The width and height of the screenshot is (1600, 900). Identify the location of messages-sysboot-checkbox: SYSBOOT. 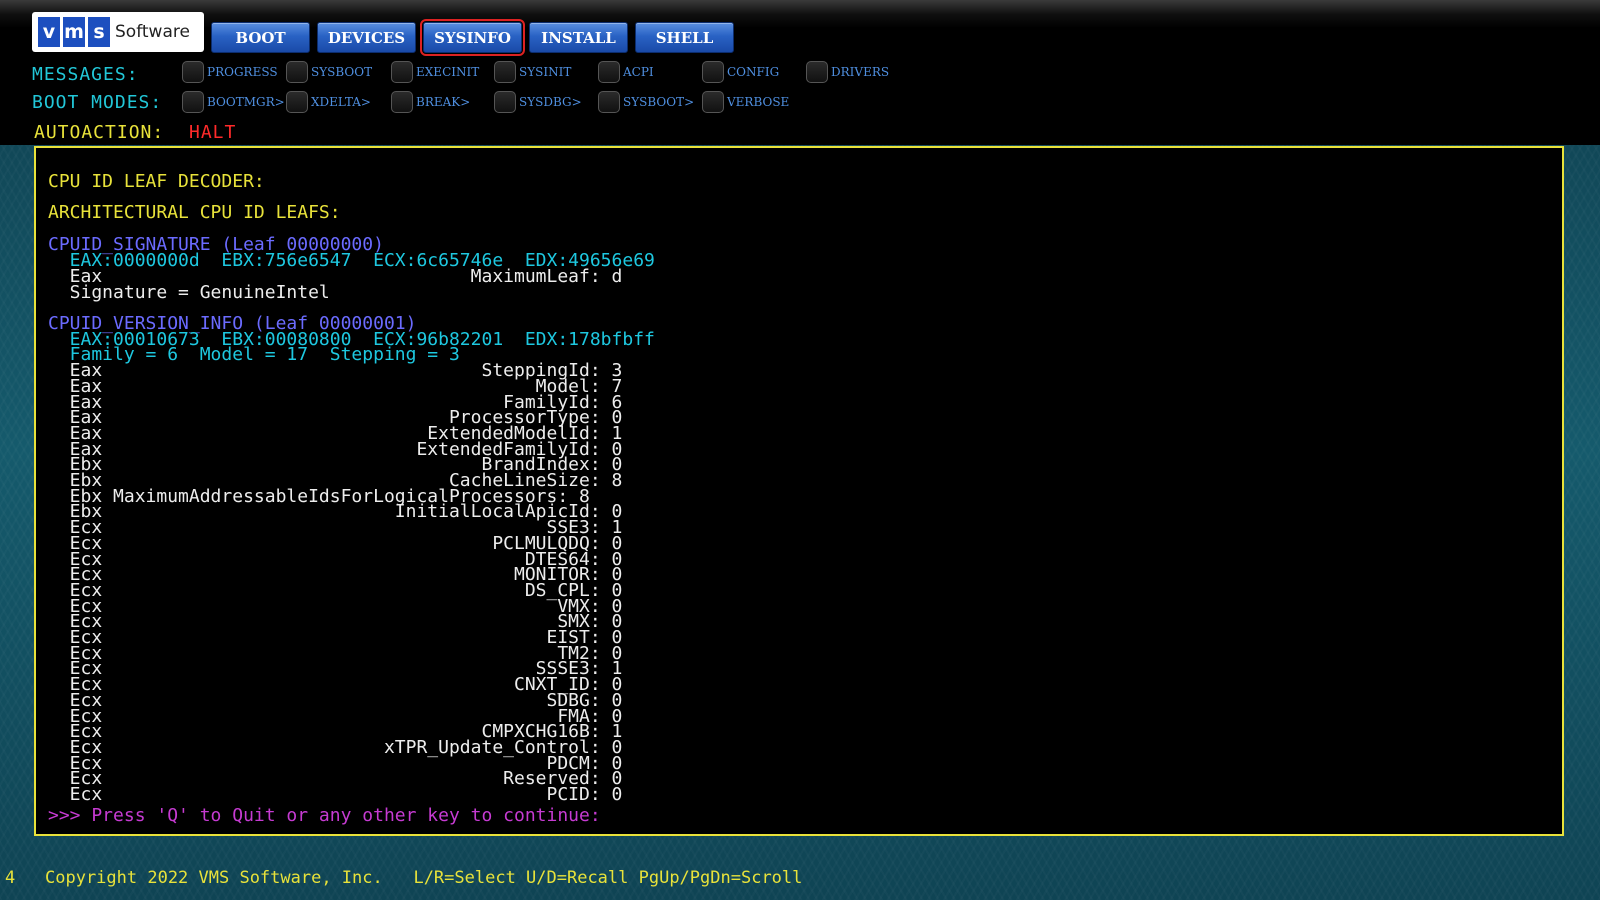
(329, 72).